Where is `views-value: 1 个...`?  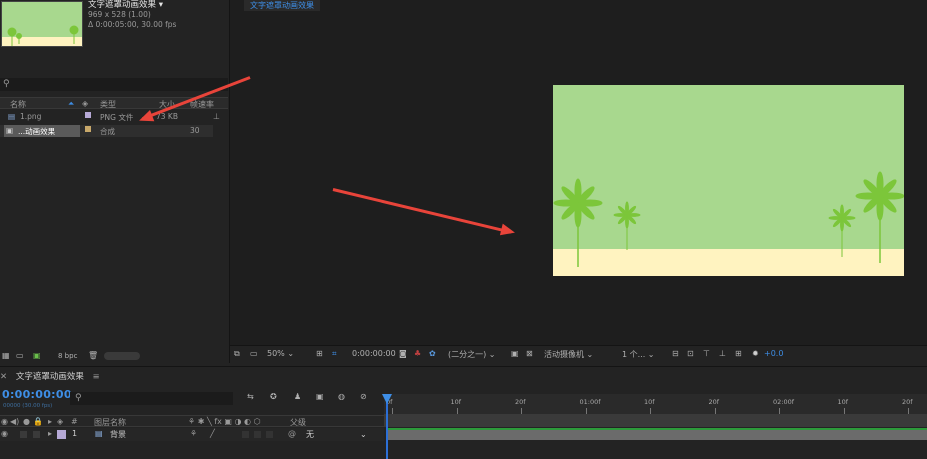 views-value: 1 个... is located at coordinates (634, 354).